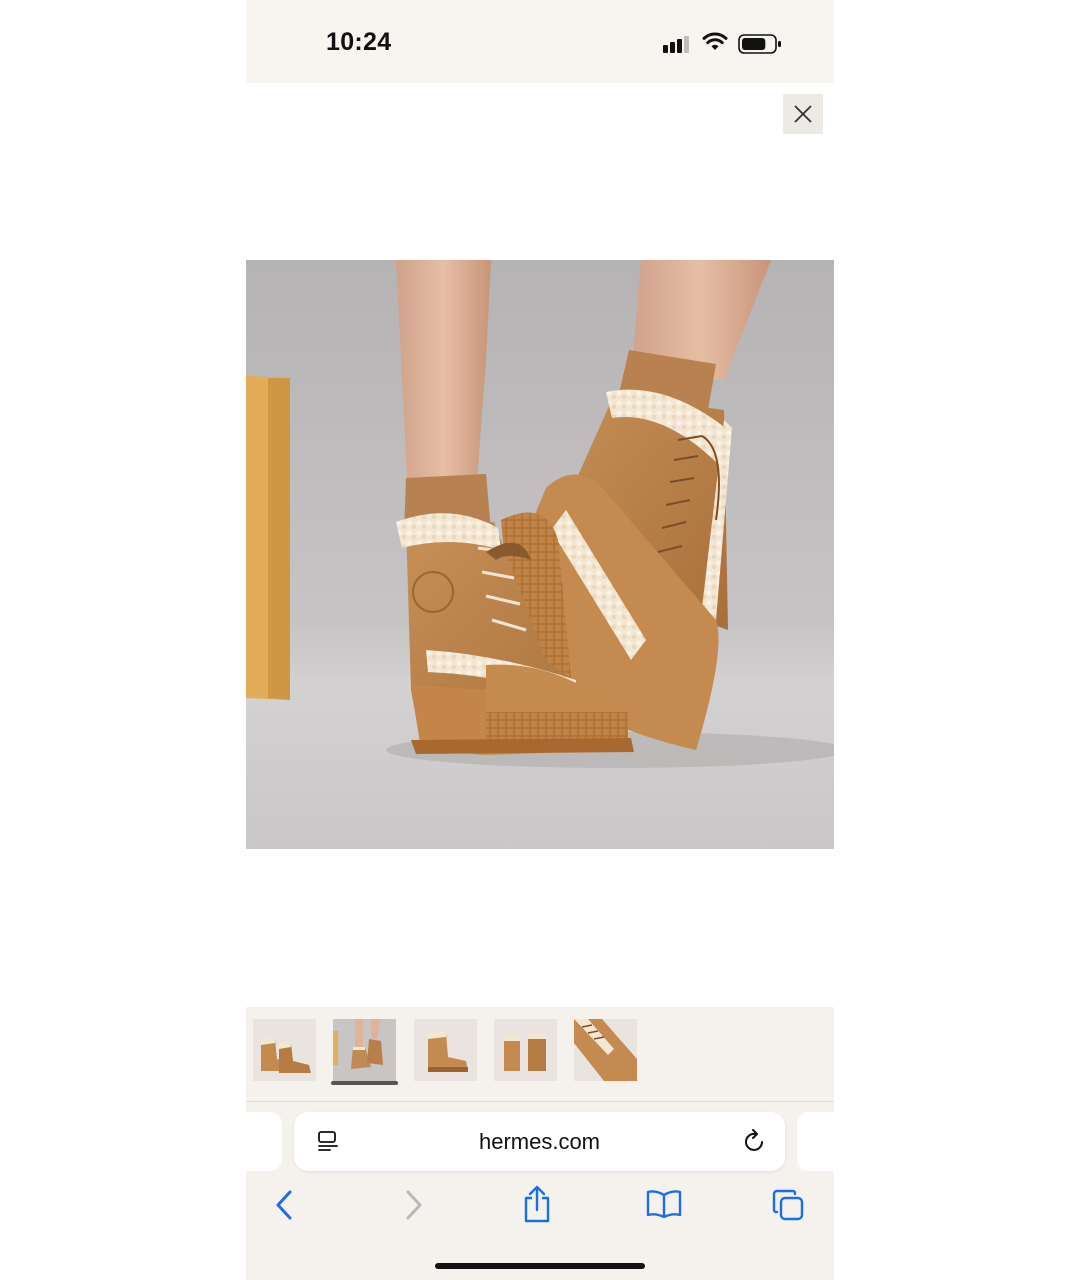 The width and height of the screenshot is (1080, 1280). I want to click on boots-thumb-5-icon, so click(605, 1050).